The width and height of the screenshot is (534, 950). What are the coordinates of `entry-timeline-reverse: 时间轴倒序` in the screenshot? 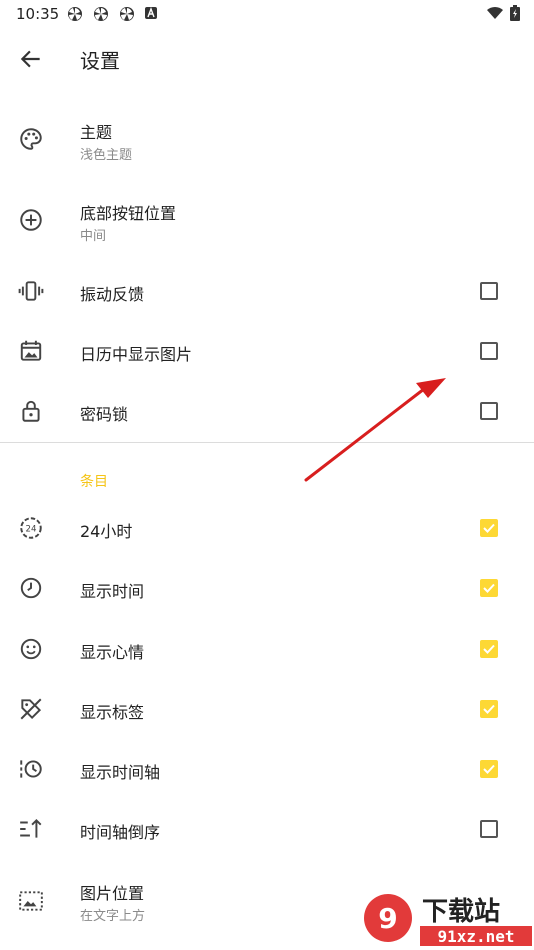 It's located at (267, 829).